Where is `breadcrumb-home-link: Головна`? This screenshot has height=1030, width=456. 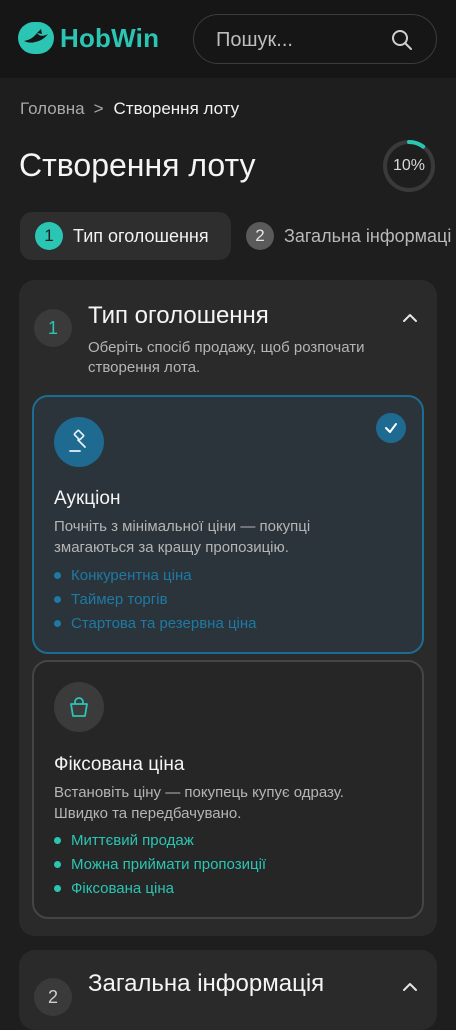 breadcrumb-home-link: Головна is located at coordinates (52, 109).